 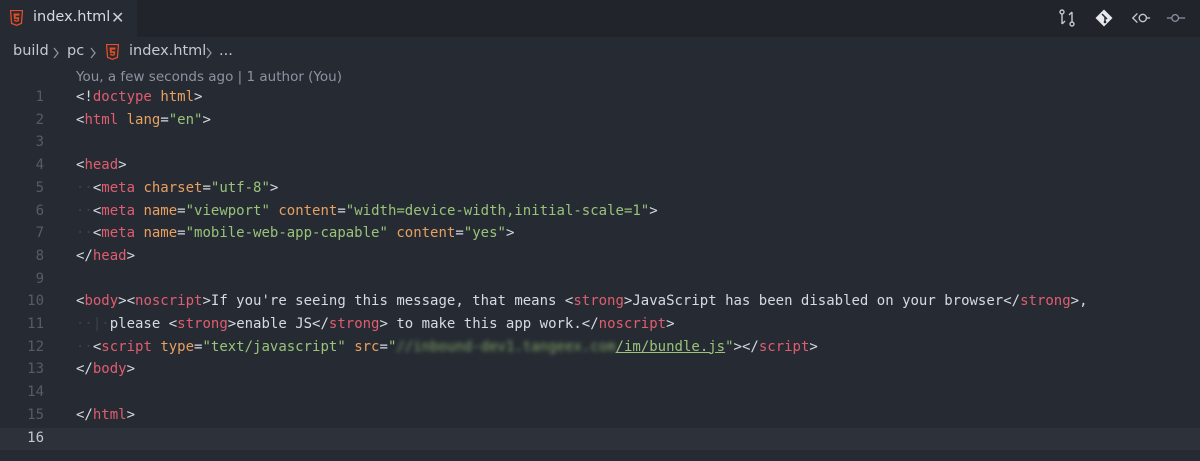 I want to click on tab-bar: index.html ✕, so click(x=600, y=18).